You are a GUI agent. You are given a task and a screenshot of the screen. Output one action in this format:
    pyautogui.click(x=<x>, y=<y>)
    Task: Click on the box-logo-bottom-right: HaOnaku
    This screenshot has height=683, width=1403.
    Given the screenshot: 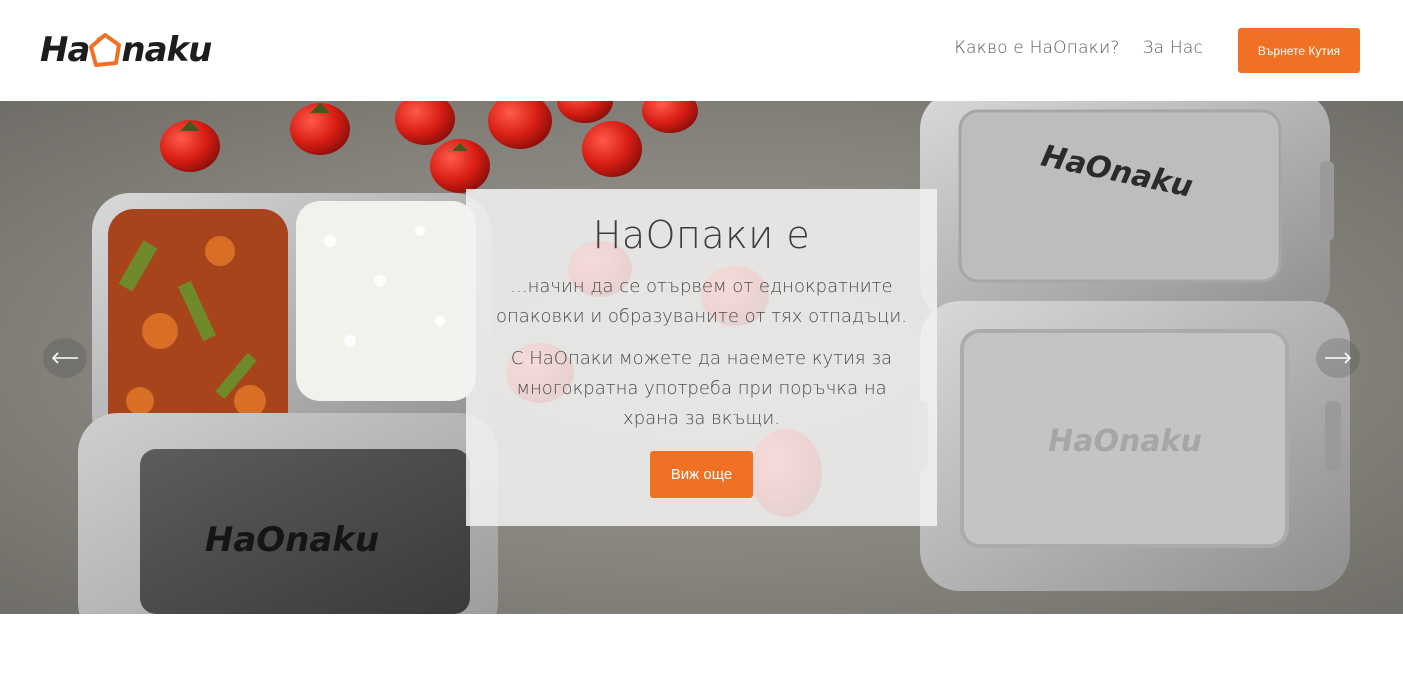 What is the action you would take?
    pyautogui.click(x=1125, y=441)
    